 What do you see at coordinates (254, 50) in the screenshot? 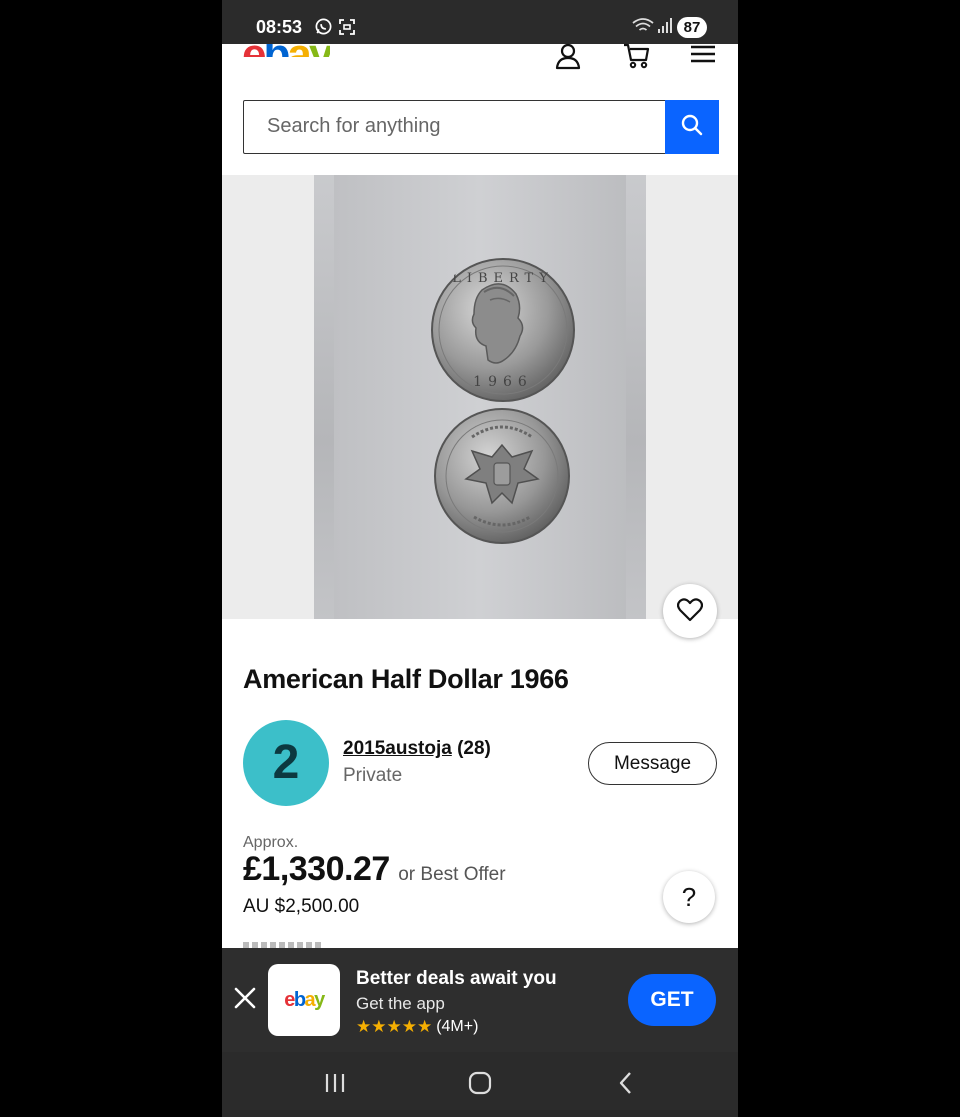
I see `logo-letter: e` at bounding box center [254, 50].